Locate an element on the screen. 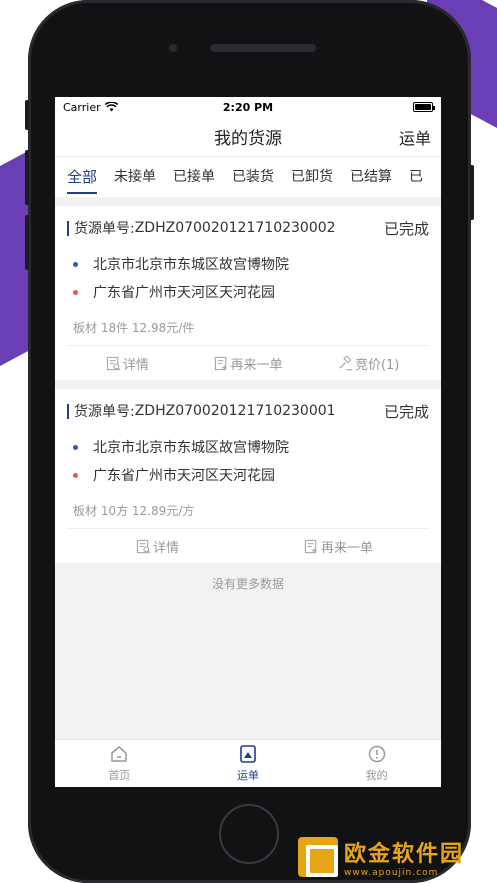 The width and height of the screenshot is (497, 883). watermark-logo-icon is located at coordinates (318, 857).